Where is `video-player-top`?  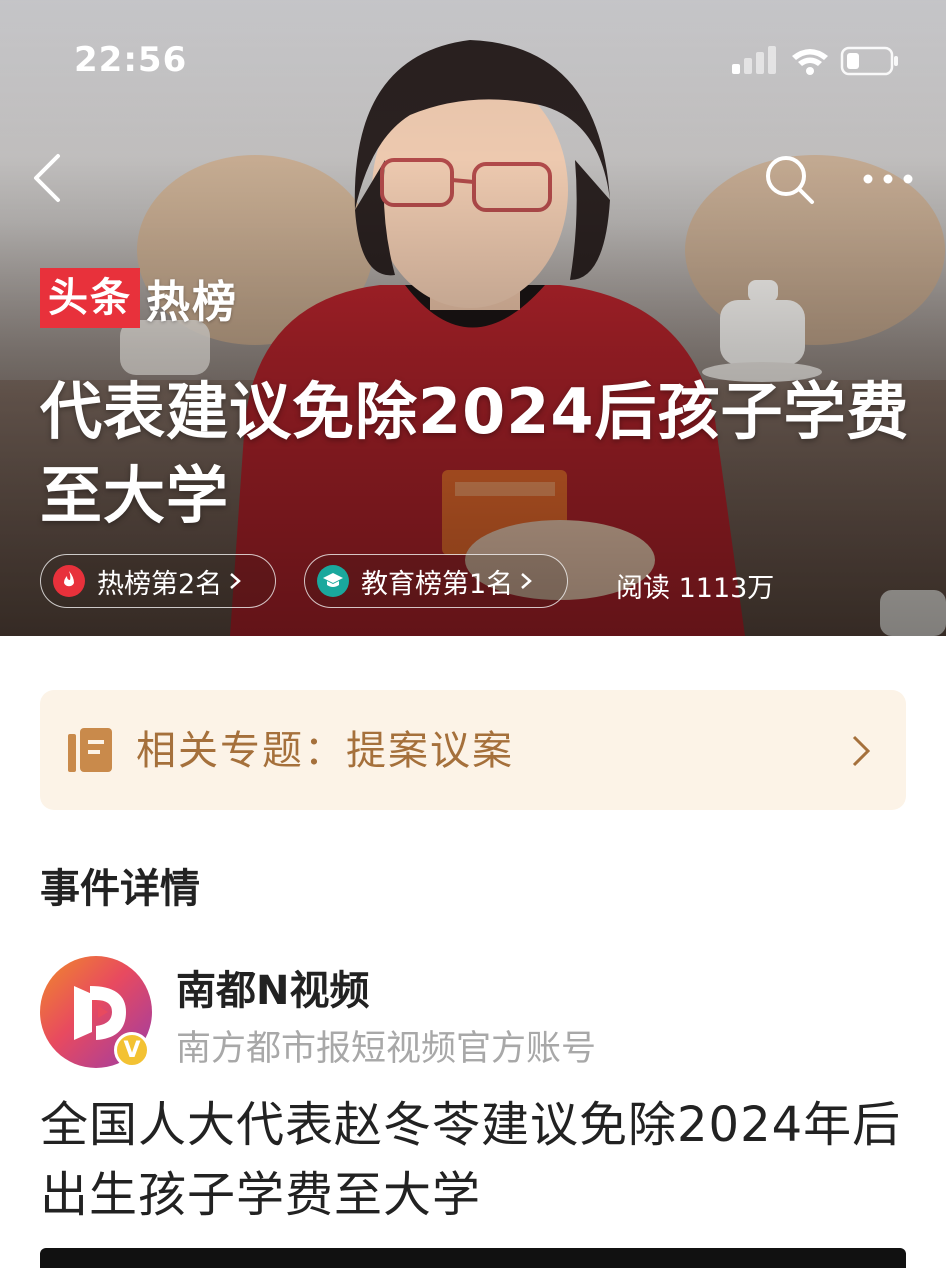 video-player-top is located at coordinates (473, 1258).